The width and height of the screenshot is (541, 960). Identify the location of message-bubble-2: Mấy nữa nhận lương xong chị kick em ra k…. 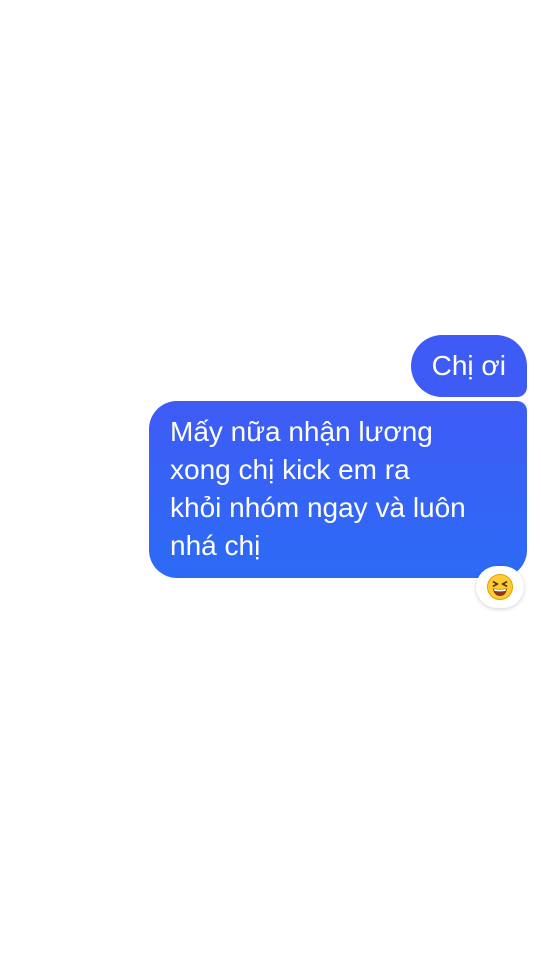
(338, 489).